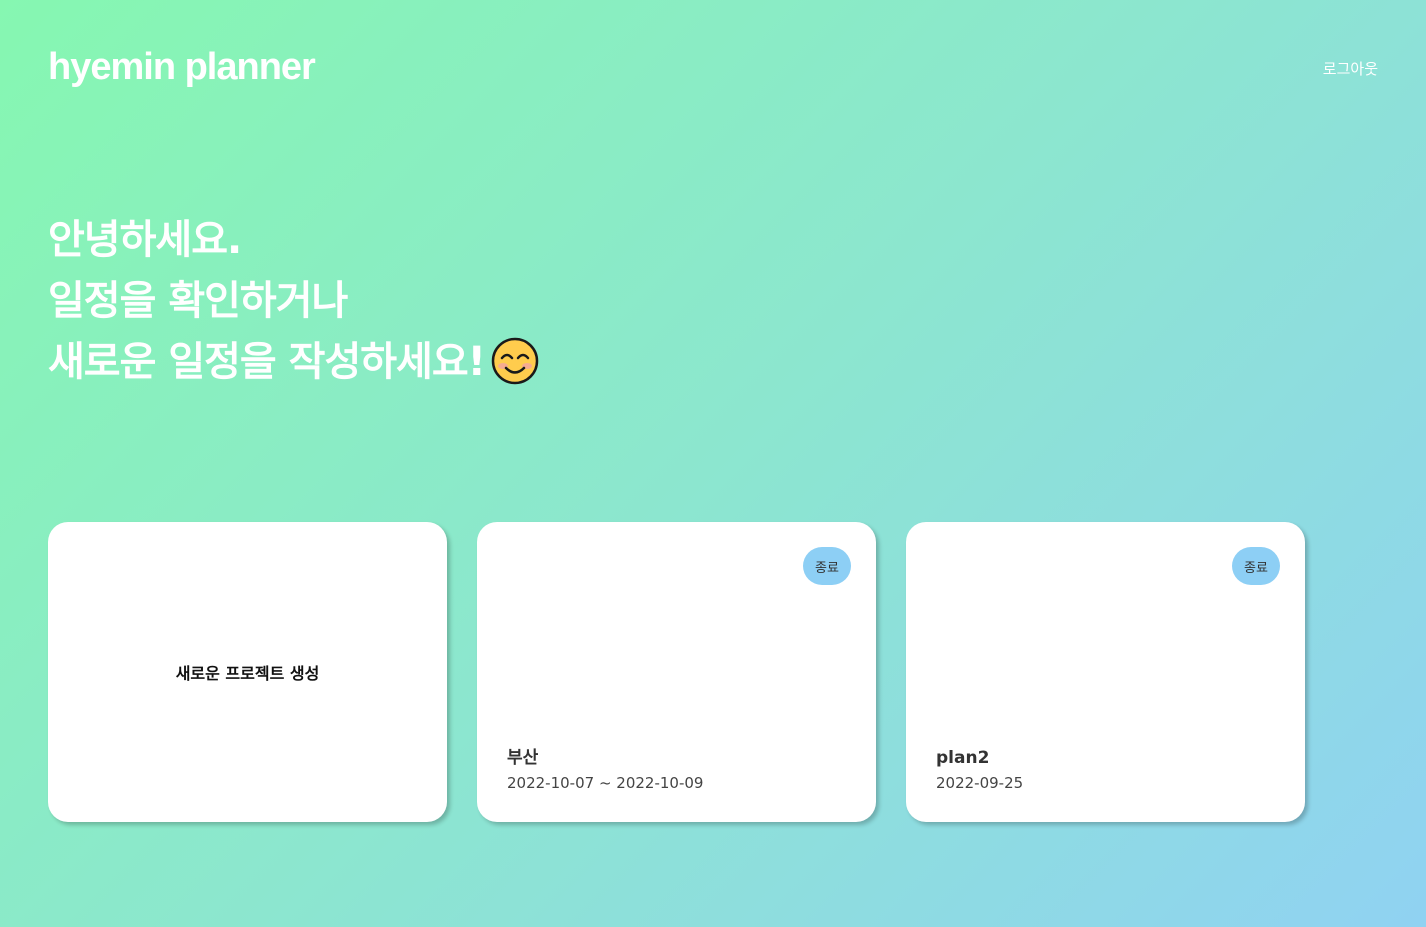 The height and width of the screenshot is (927, 1426). I want to click on new-project-card: 새로운 프로젝트 생성, so click(247, 672).